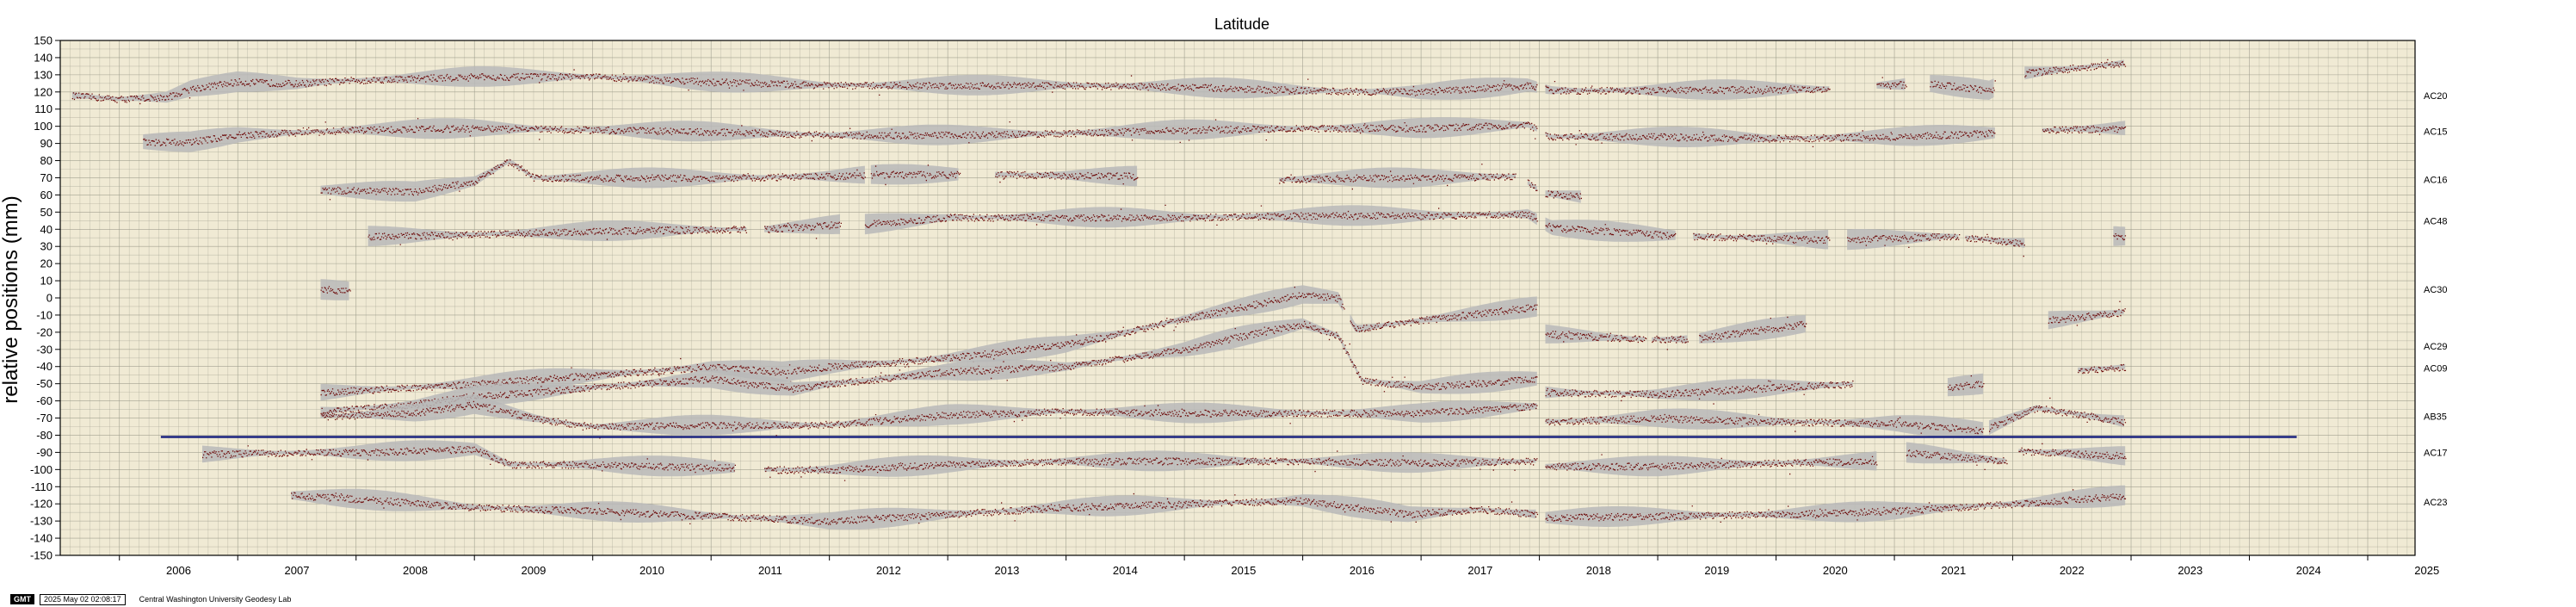  What do you see at coordinates (44, 331) in the screenshot?
I see `y-tick-label: -20` at bounding box center [44, 331].